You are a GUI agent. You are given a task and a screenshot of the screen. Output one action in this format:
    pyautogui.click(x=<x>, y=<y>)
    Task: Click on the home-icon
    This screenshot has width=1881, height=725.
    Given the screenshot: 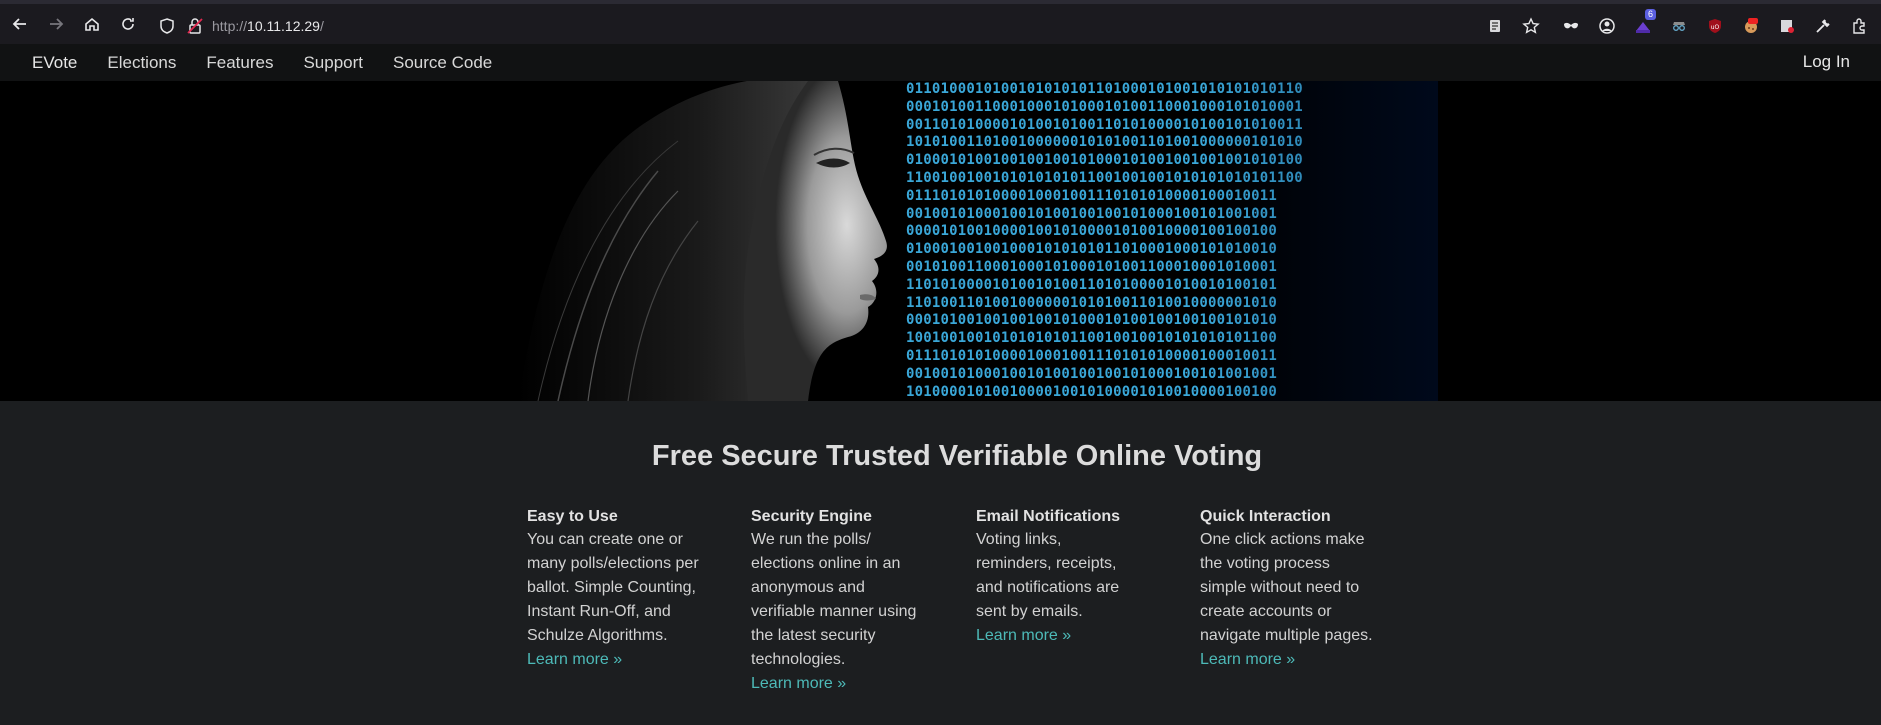 What is the action you would take?
    pyautogui.click(x=92, y=24)
    